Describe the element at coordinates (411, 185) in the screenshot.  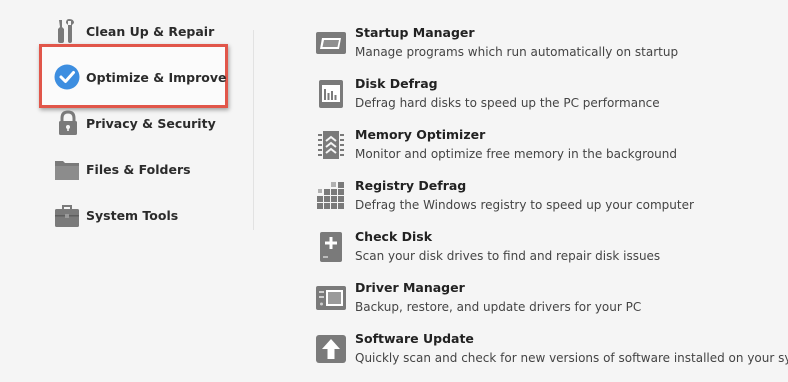
I see `tool-title: Registry Defrag` at that location.